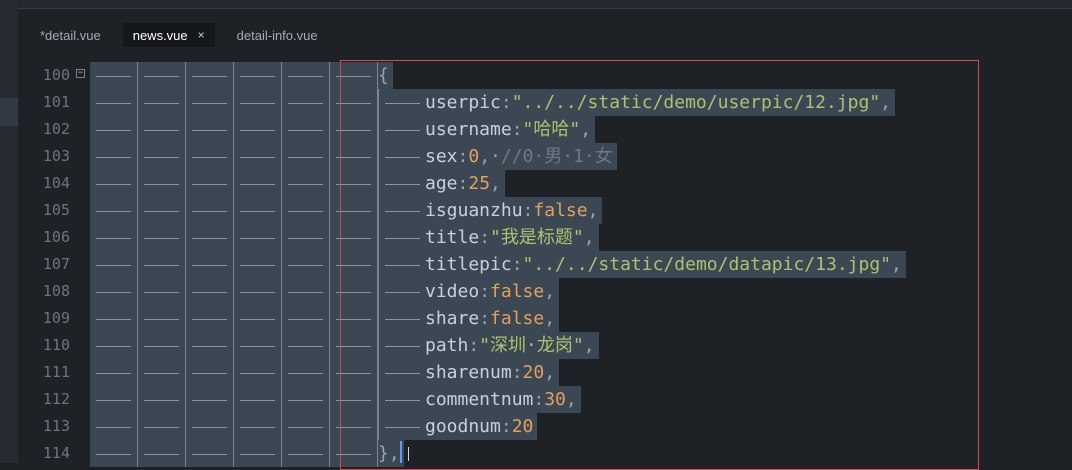  I want to click on code-text: path:"深圳·龙岗",, so click(512, 345).